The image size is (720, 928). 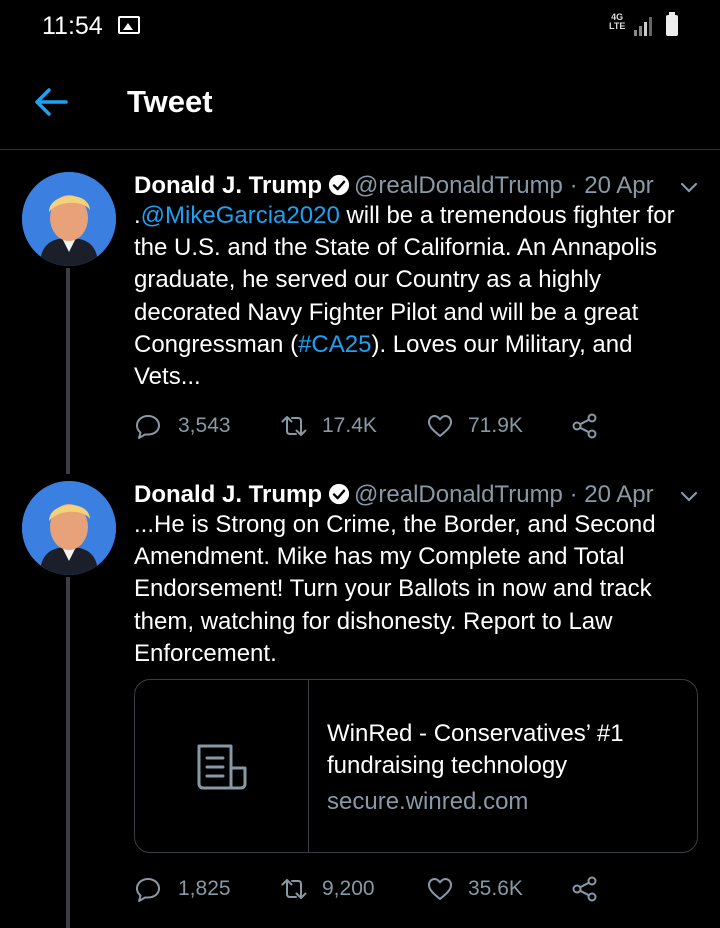 What do you see at coordinates (204, 425) in the screenshot?
I see `reply-count: 3,543` at bounding box center [204, 425].